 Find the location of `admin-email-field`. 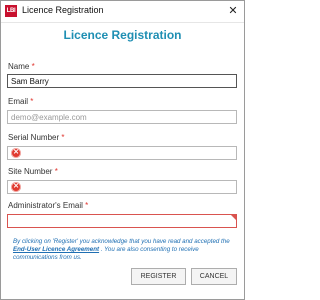

admin-email-field is located at coordinates (122, 221).